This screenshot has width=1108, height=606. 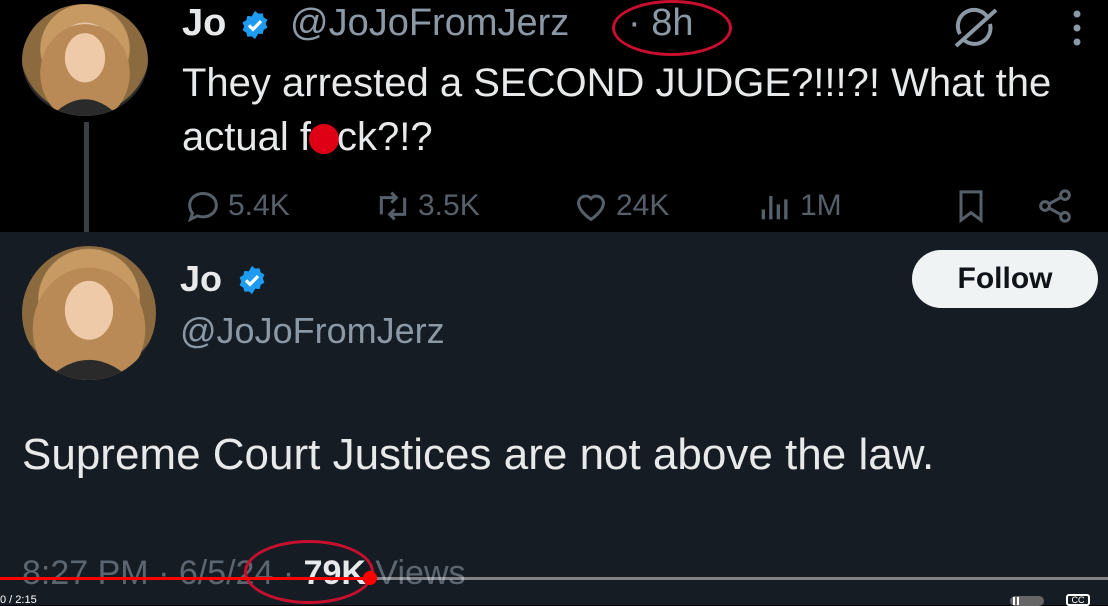 I want to click on post-time: 8:27 PM, so click(x=85, y=573).